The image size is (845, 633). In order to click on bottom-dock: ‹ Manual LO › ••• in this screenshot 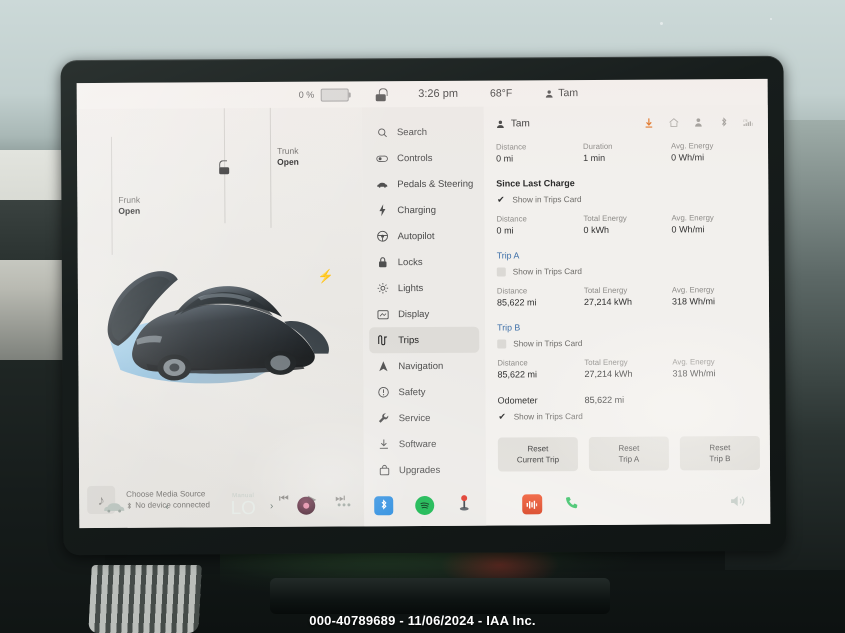, I will do `click(424, 505)`.